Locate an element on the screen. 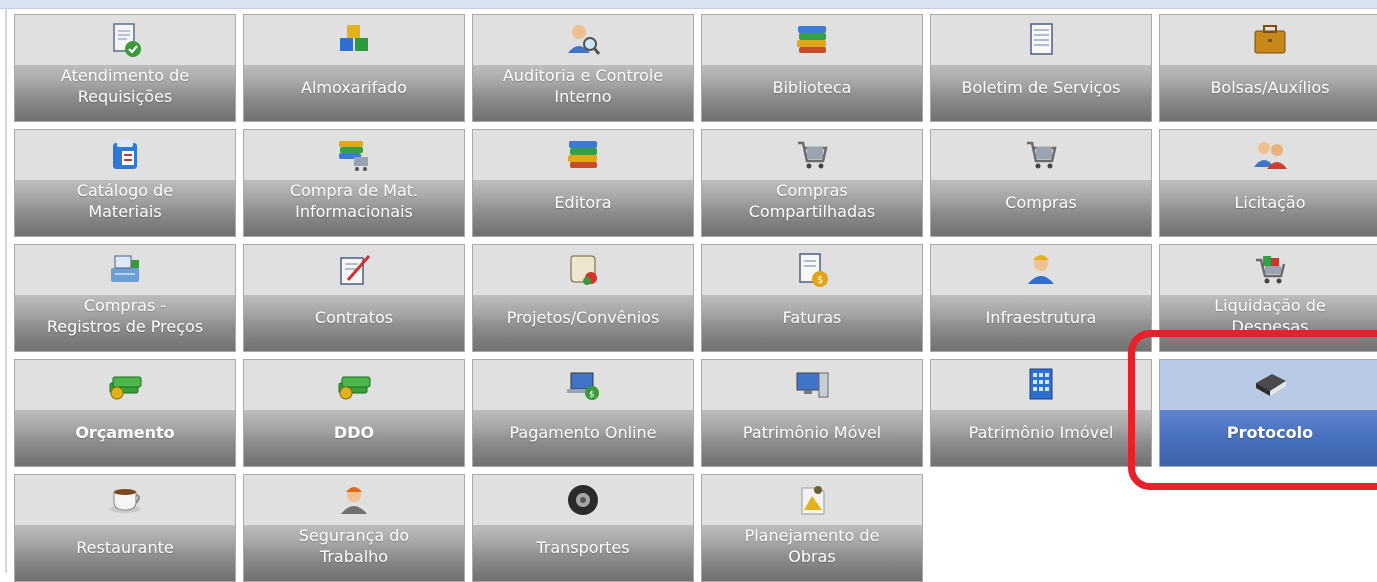 This screenshot has width=1377, height=582. module-tile-liquidacao-de-despesas: Liquidação de Despesas is located at coordinates (1268, 298).